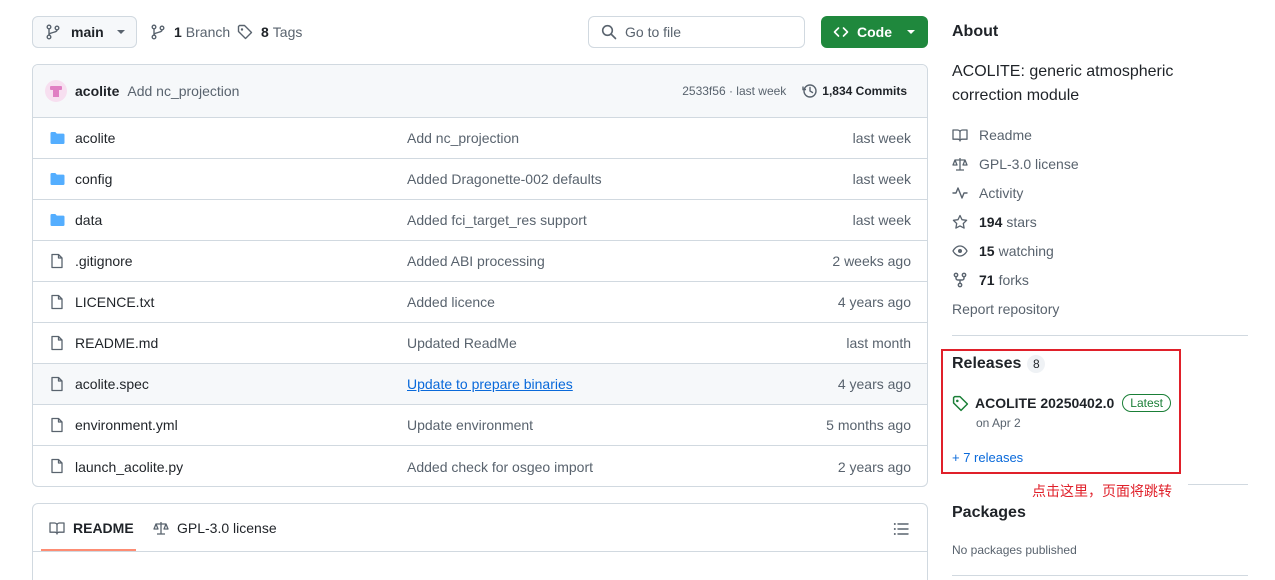 The width and height of the screenshot is (1275, 580). Describe the element at coordinates (87, 32) in the screenshot. I see `branch-name: main` at that location.